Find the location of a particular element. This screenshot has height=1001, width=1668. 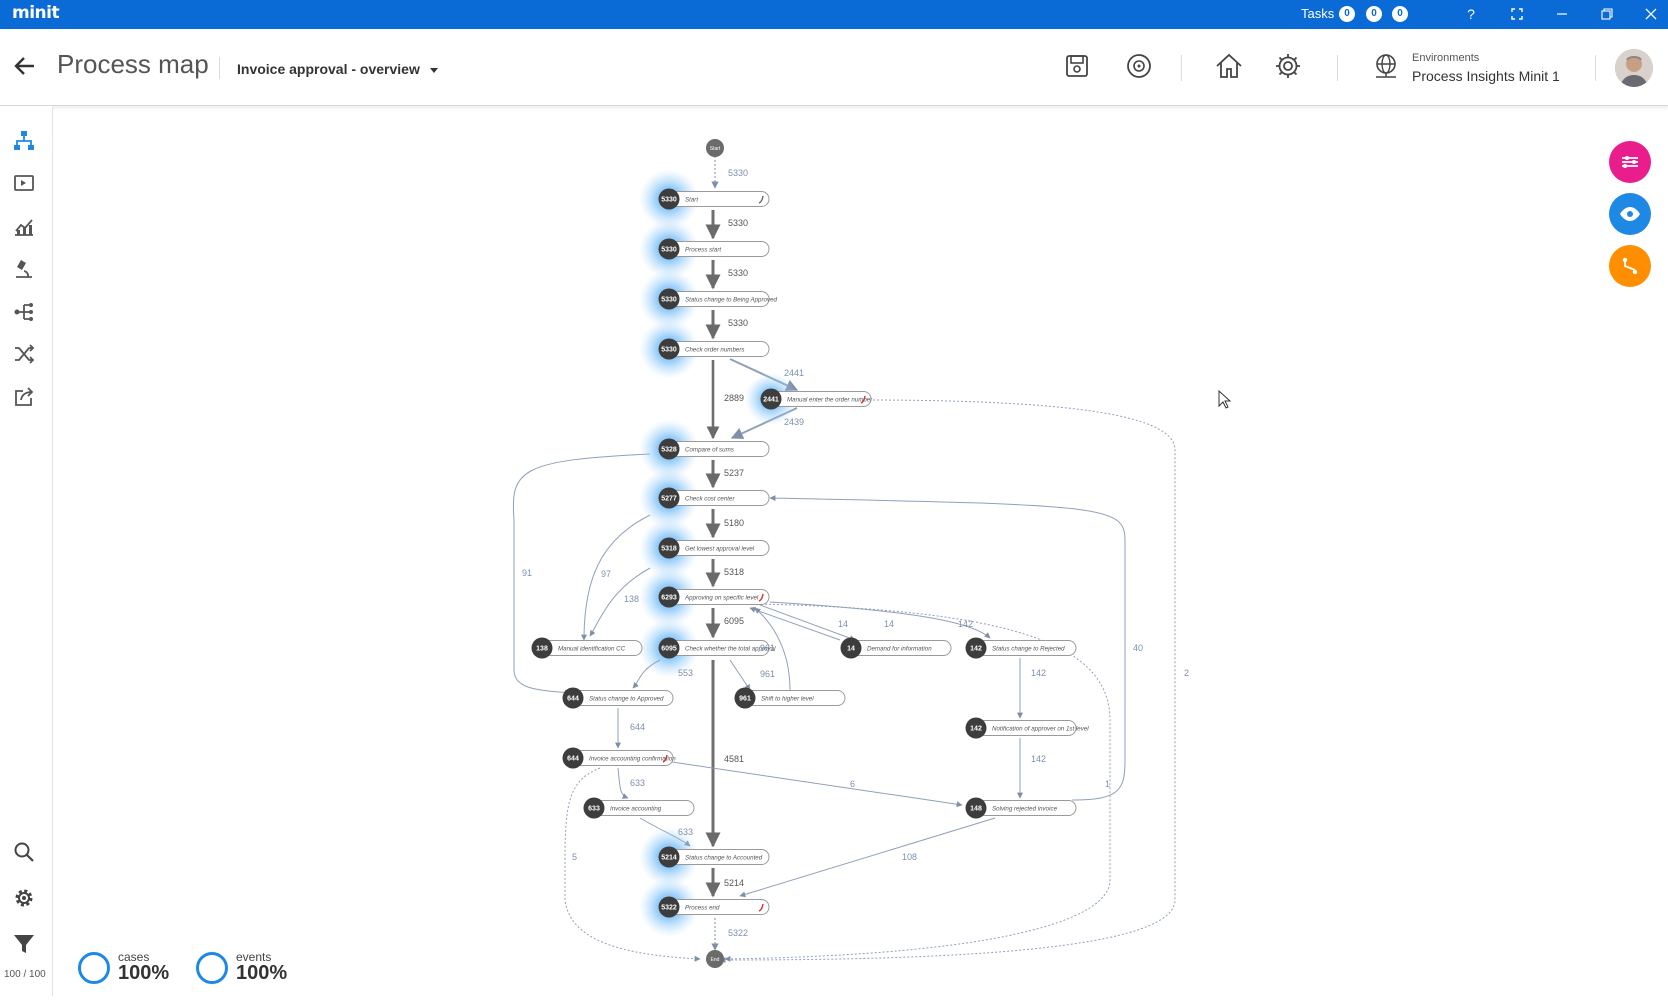

edge-e13 is located at coordinates (616, 577).